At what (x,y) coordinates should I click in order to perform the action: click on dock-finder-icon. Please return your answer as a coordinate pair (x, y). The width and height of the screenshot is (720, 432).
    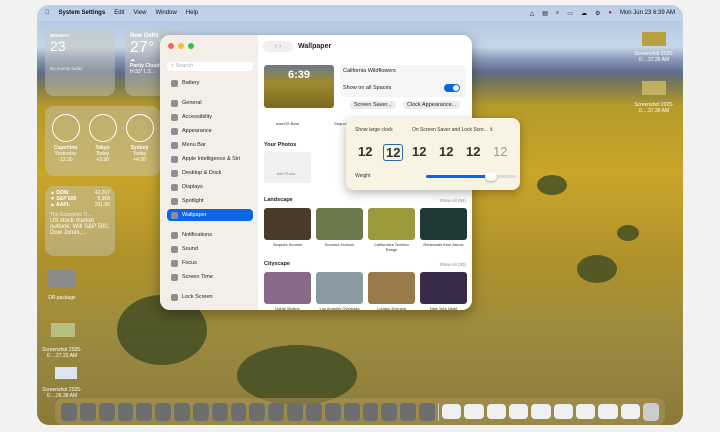
    Looking at the image, I should click on (69, 411).